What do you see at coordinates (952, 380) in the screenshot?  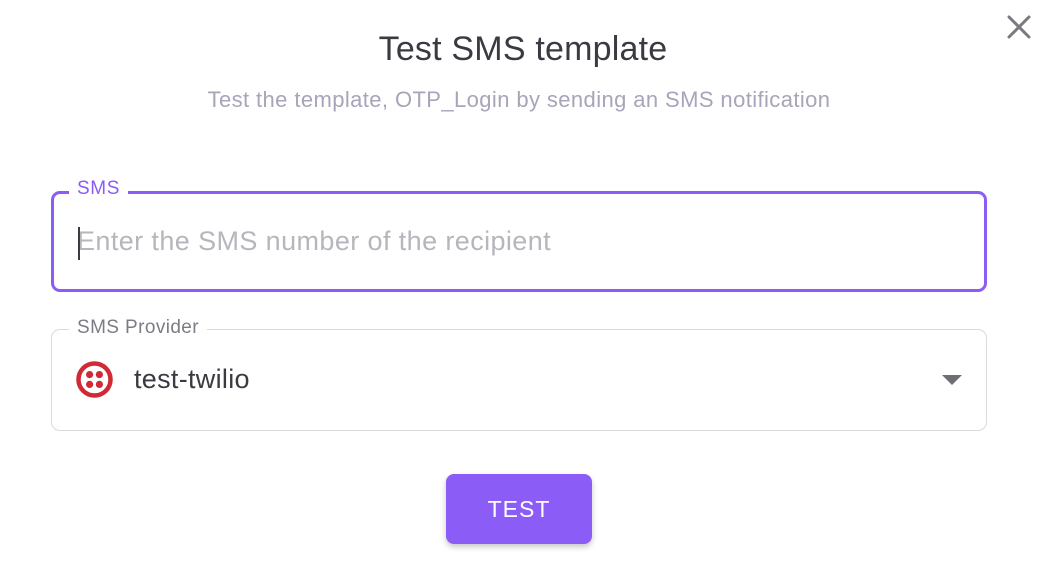 I see `chevron-down-icon` at bounding box center [952, 380].